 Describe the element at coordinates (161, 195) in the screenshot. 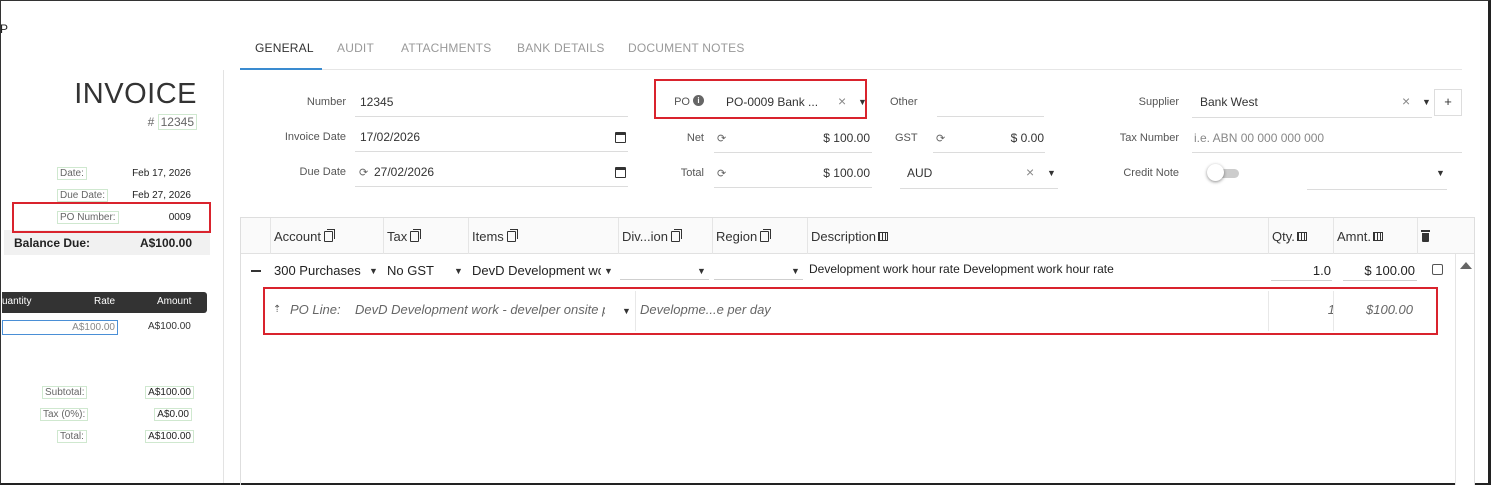

I see `preview-due-value: Feb 27, 2026` at that location.